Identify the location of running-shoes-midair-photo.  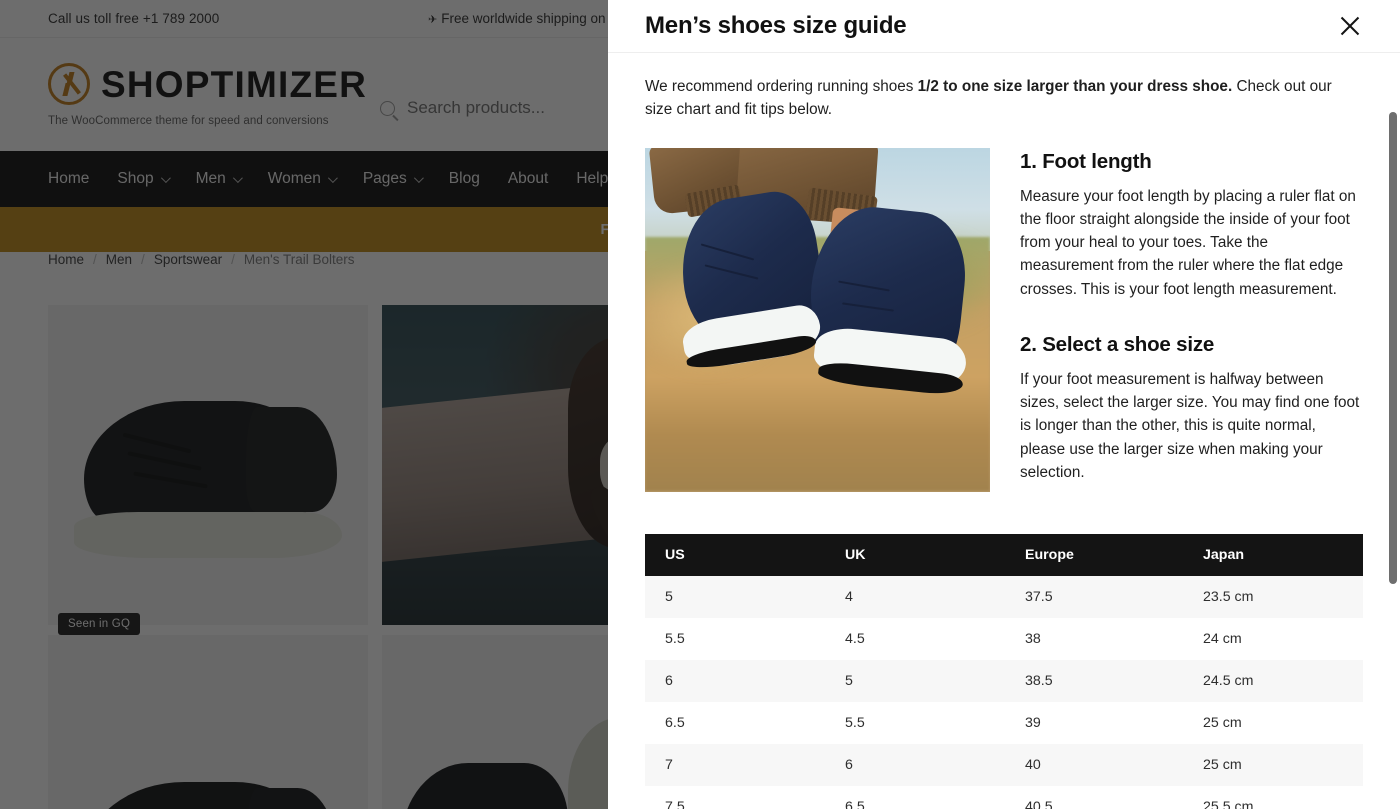
(817, 319).